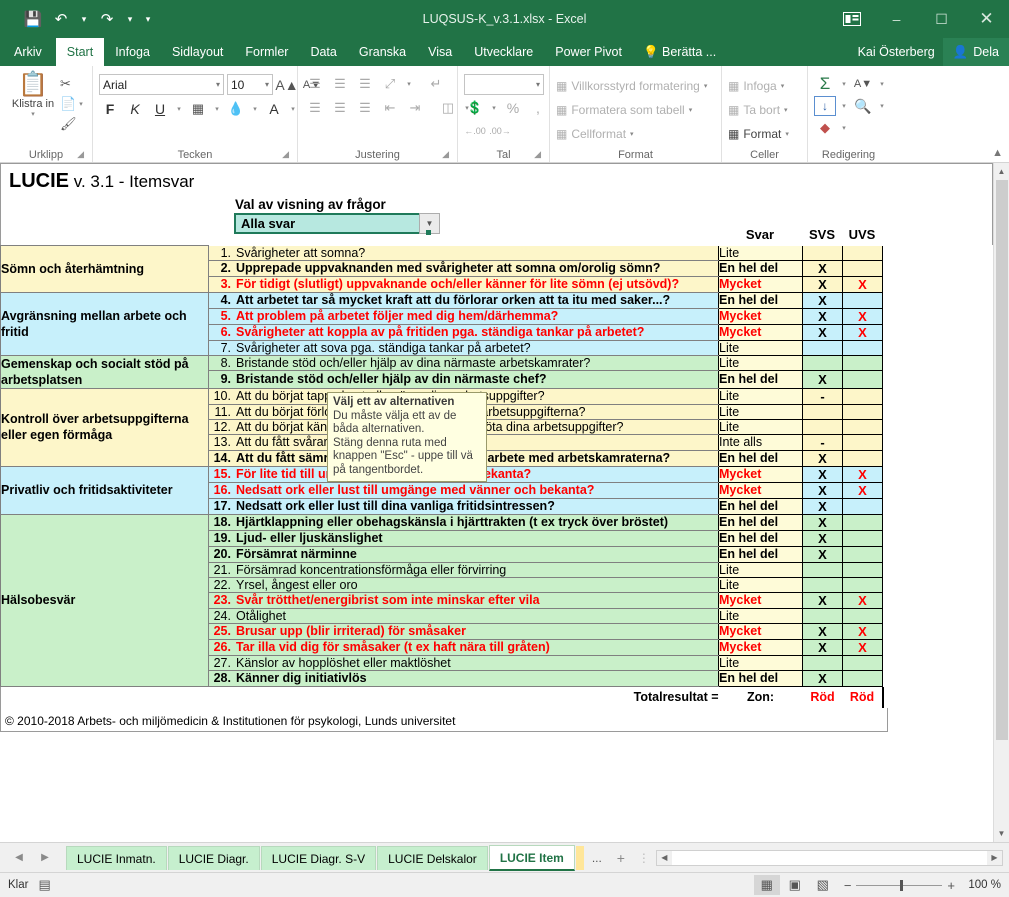 The height and width of the screenshot is (897, 1009). Describe the element at coordinates (255, 109) in the screenshot. I see `fill-color-caret-icon: ▾` at that location.